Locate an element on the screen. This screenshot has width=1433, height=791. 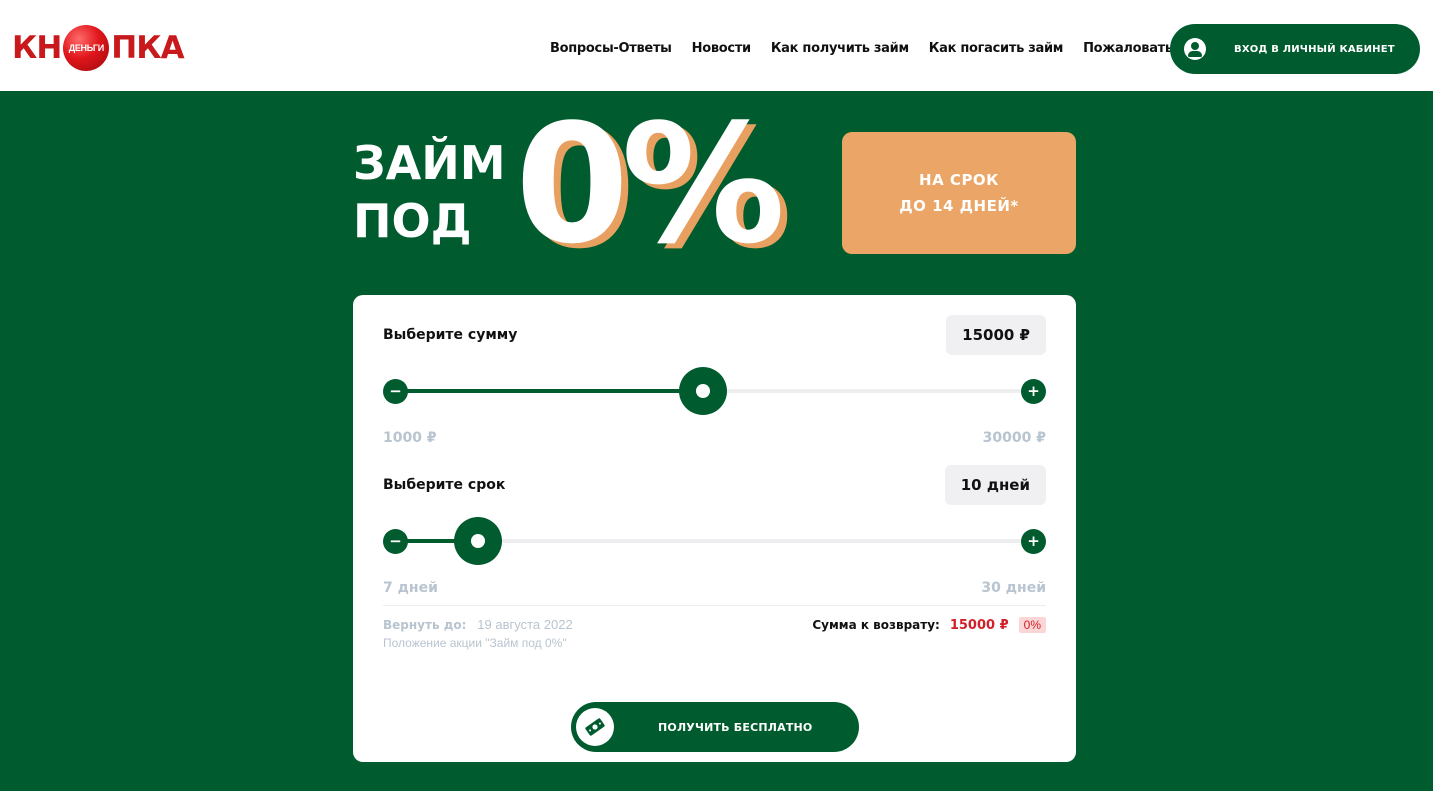
logo-ball: ДЕНЬГИ is located at coordinates (86, 48).